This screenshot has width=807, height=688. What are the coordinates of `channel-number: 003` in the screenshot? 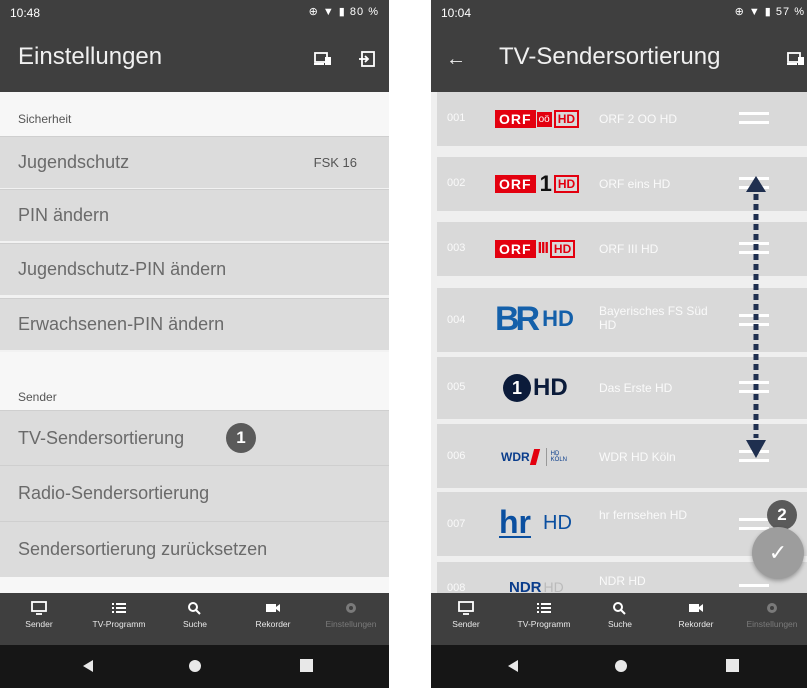 It's located at (456, 248).